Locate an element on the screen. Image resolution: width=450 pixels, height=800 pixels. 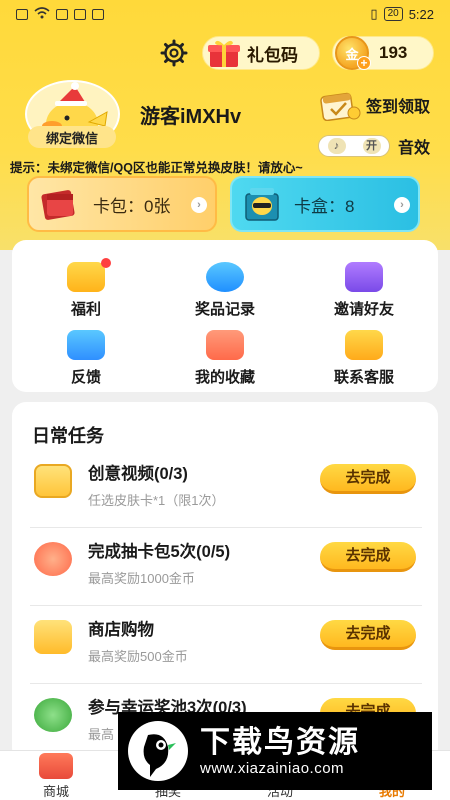
gift-code-label: 礼包码 is located at coordinates (272, 55).